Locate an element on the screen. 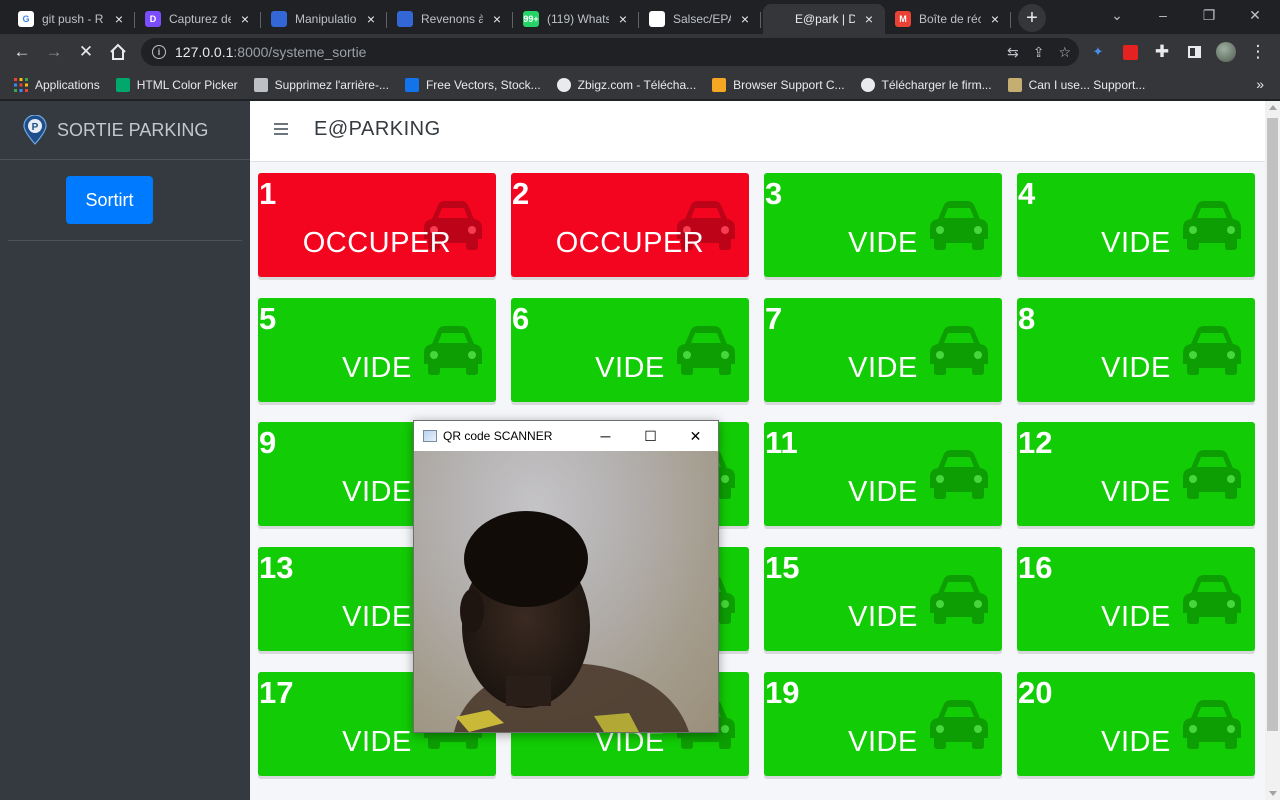 Image resolution: width=1280 pixels, height=800 pixels. minimize-window-button: – is located at coordinates (1163, 15).